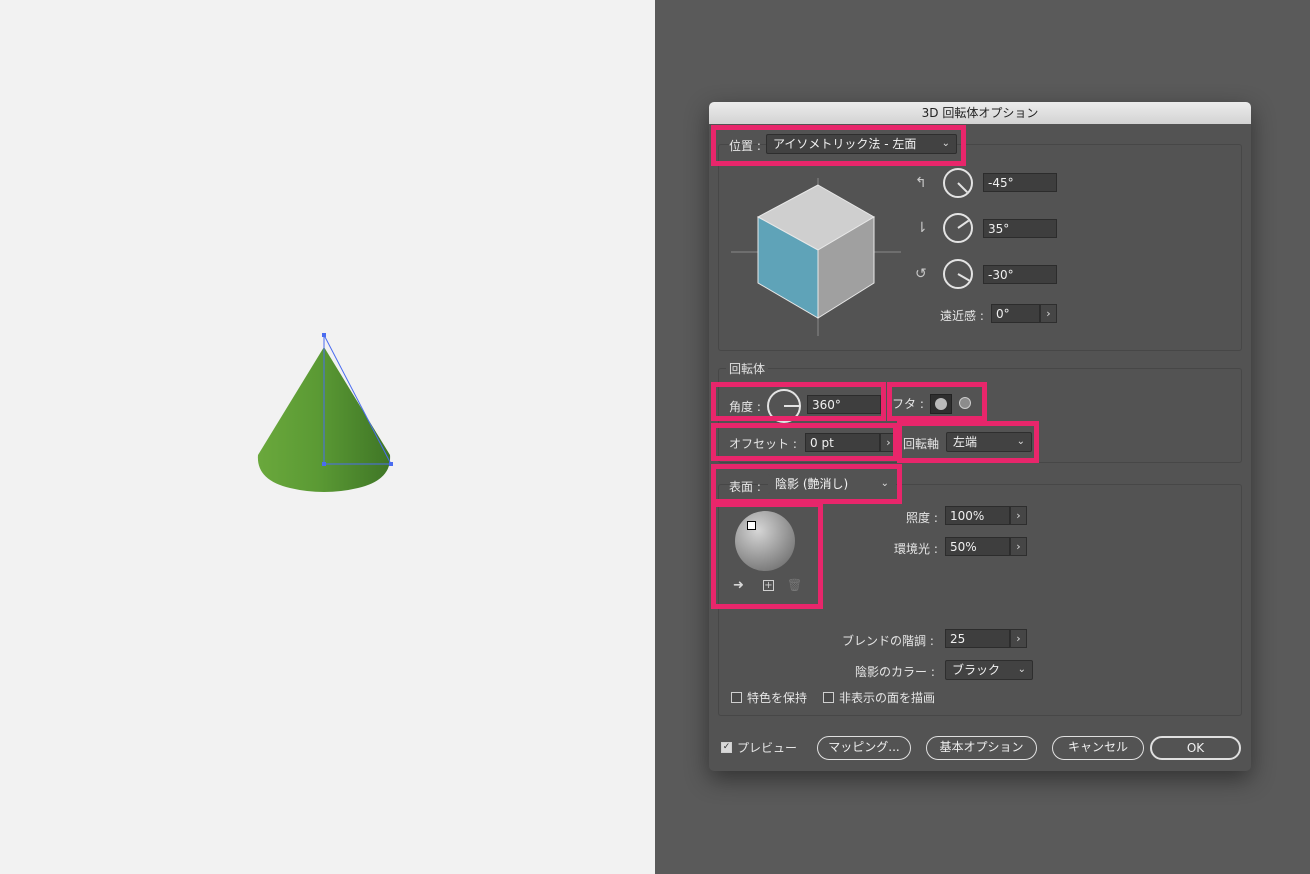 This screenshot has height=874, width=1310. What do you see at coordinates (977, 638) in the screenshot?
I see `blend-steps-field: 25` at bounding box center [977, 638].